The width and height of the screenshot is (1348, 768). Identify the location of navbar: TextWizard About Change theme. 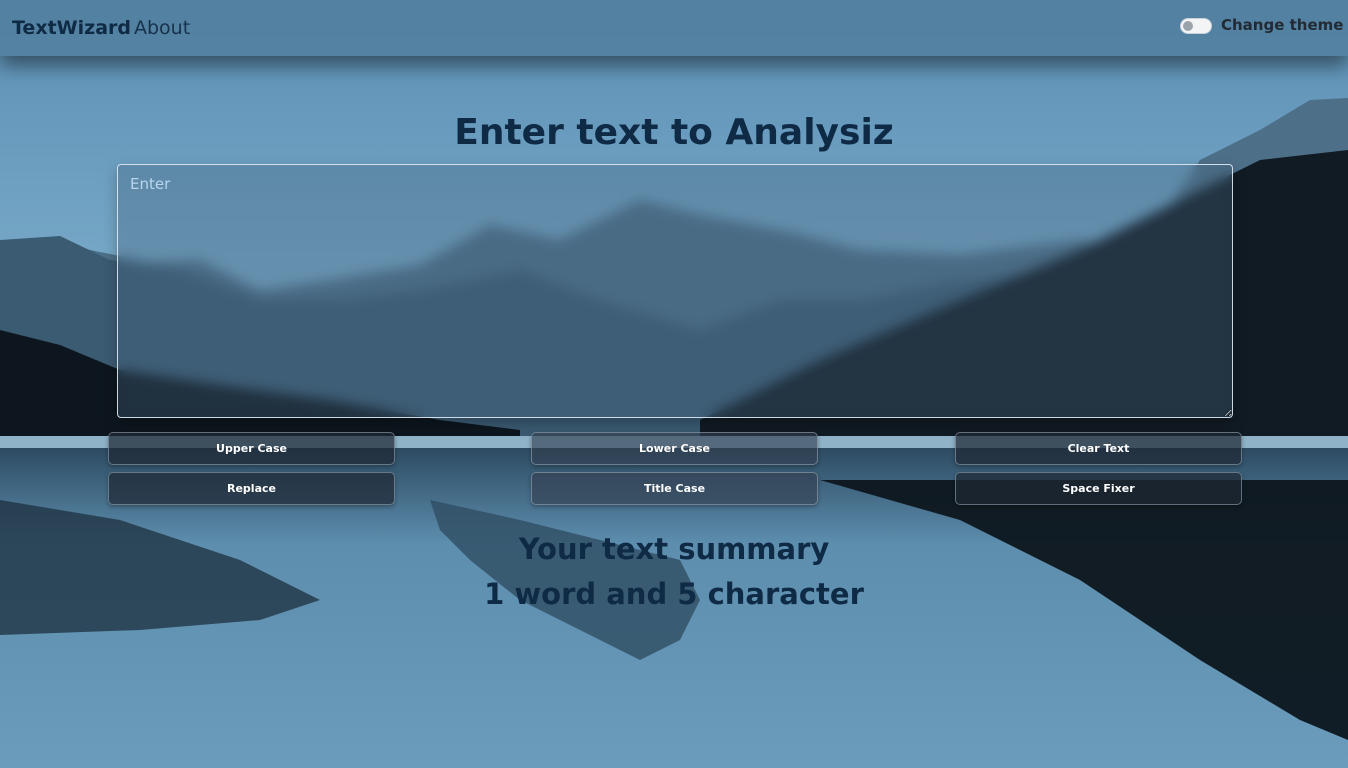
(674, 28).